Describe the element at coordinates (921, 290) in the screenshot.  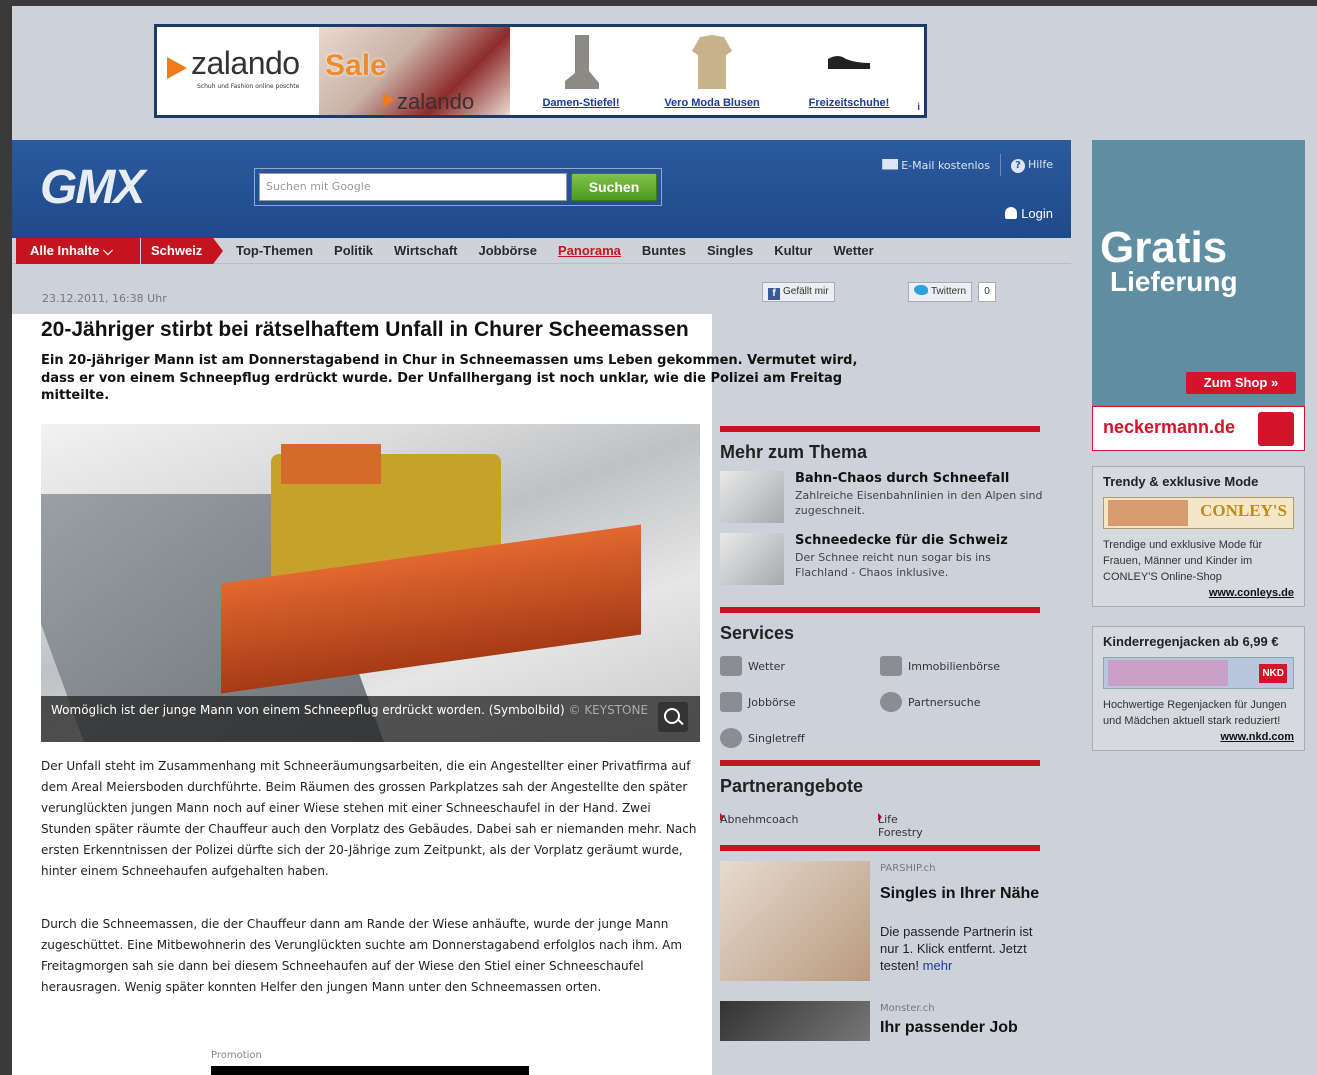
I see `twitter-icon` at that location.